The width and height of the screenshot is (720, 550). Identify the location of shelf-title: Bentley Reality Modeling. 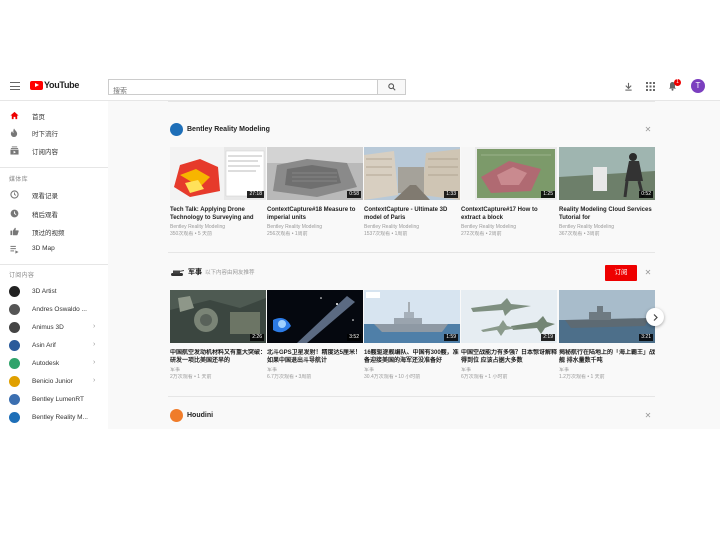
(228, 129).